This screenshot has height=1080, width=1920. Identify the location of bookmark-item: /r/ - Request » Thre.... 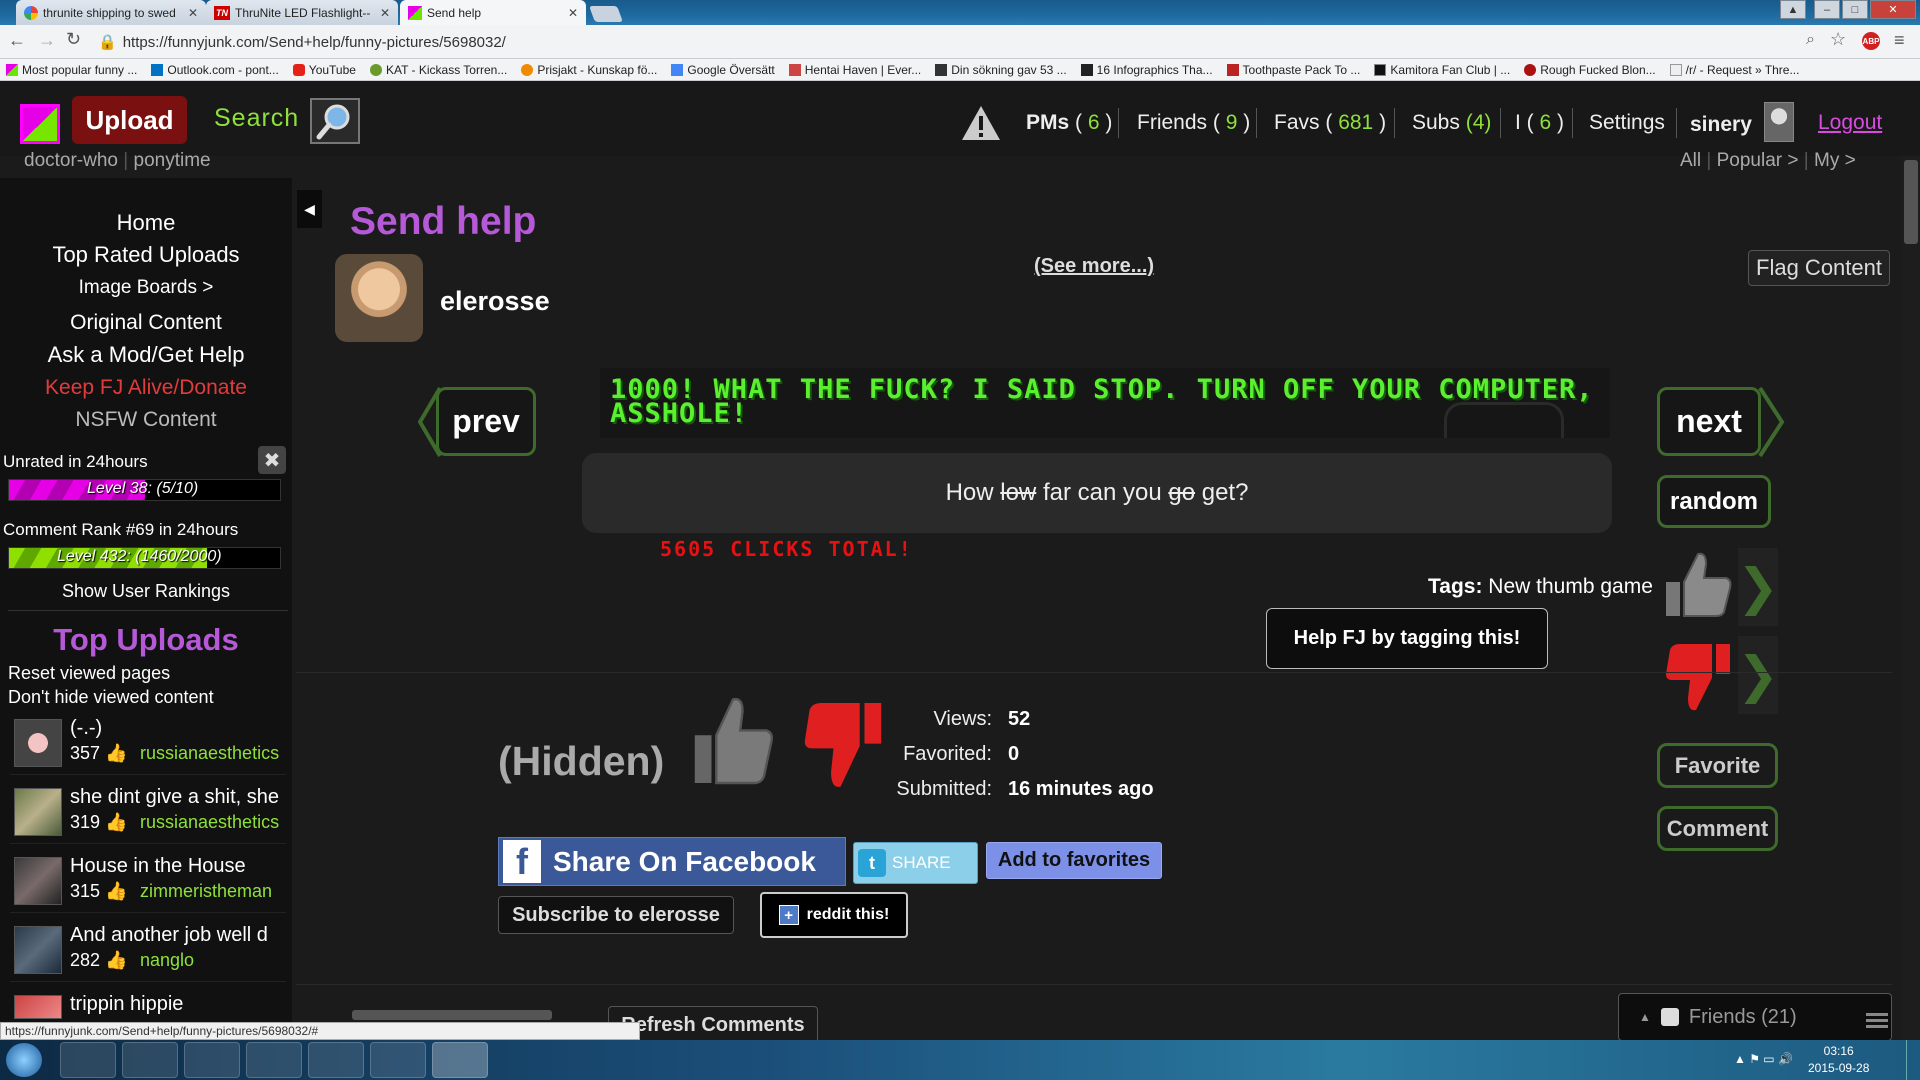
(1734, 70).